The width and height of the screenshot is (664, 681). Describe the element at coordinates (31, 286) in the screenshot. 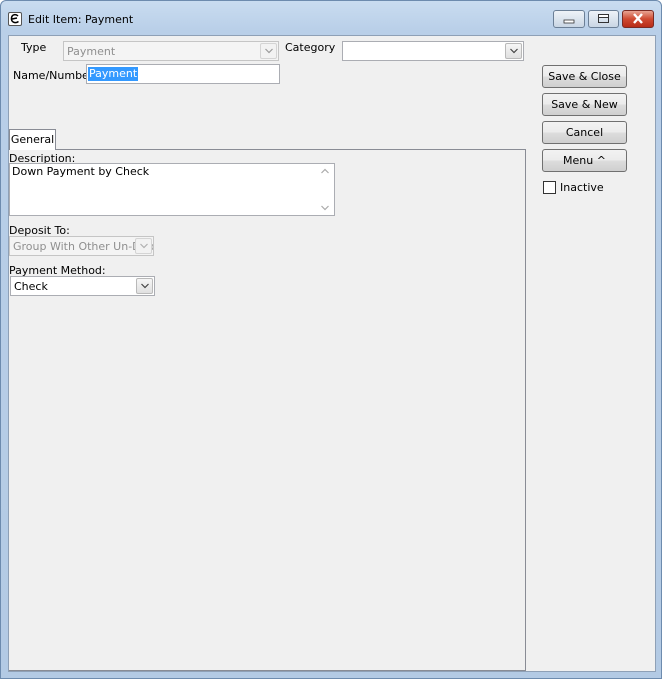

I see `payment-method-value: Check` at that location.